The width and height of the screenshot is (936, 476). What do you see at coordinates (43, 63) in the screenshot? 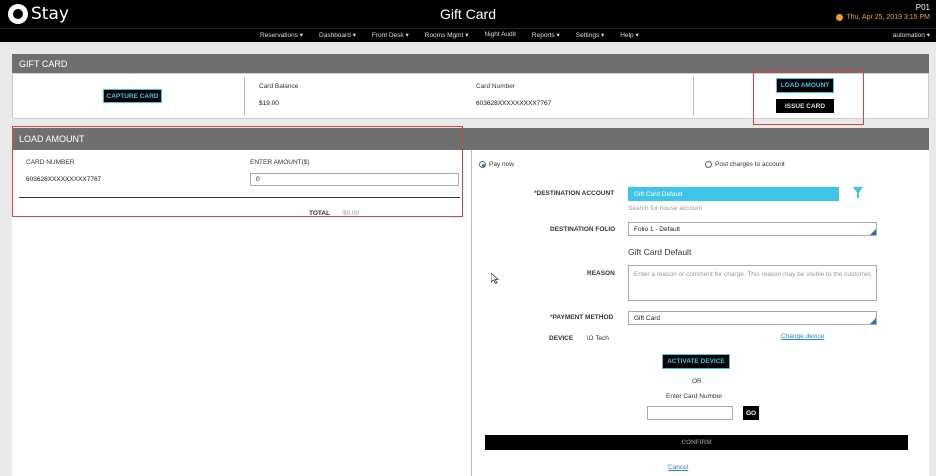
I see `gift-card-header-text: GIFT CARD` at bounding box center [43, 63].